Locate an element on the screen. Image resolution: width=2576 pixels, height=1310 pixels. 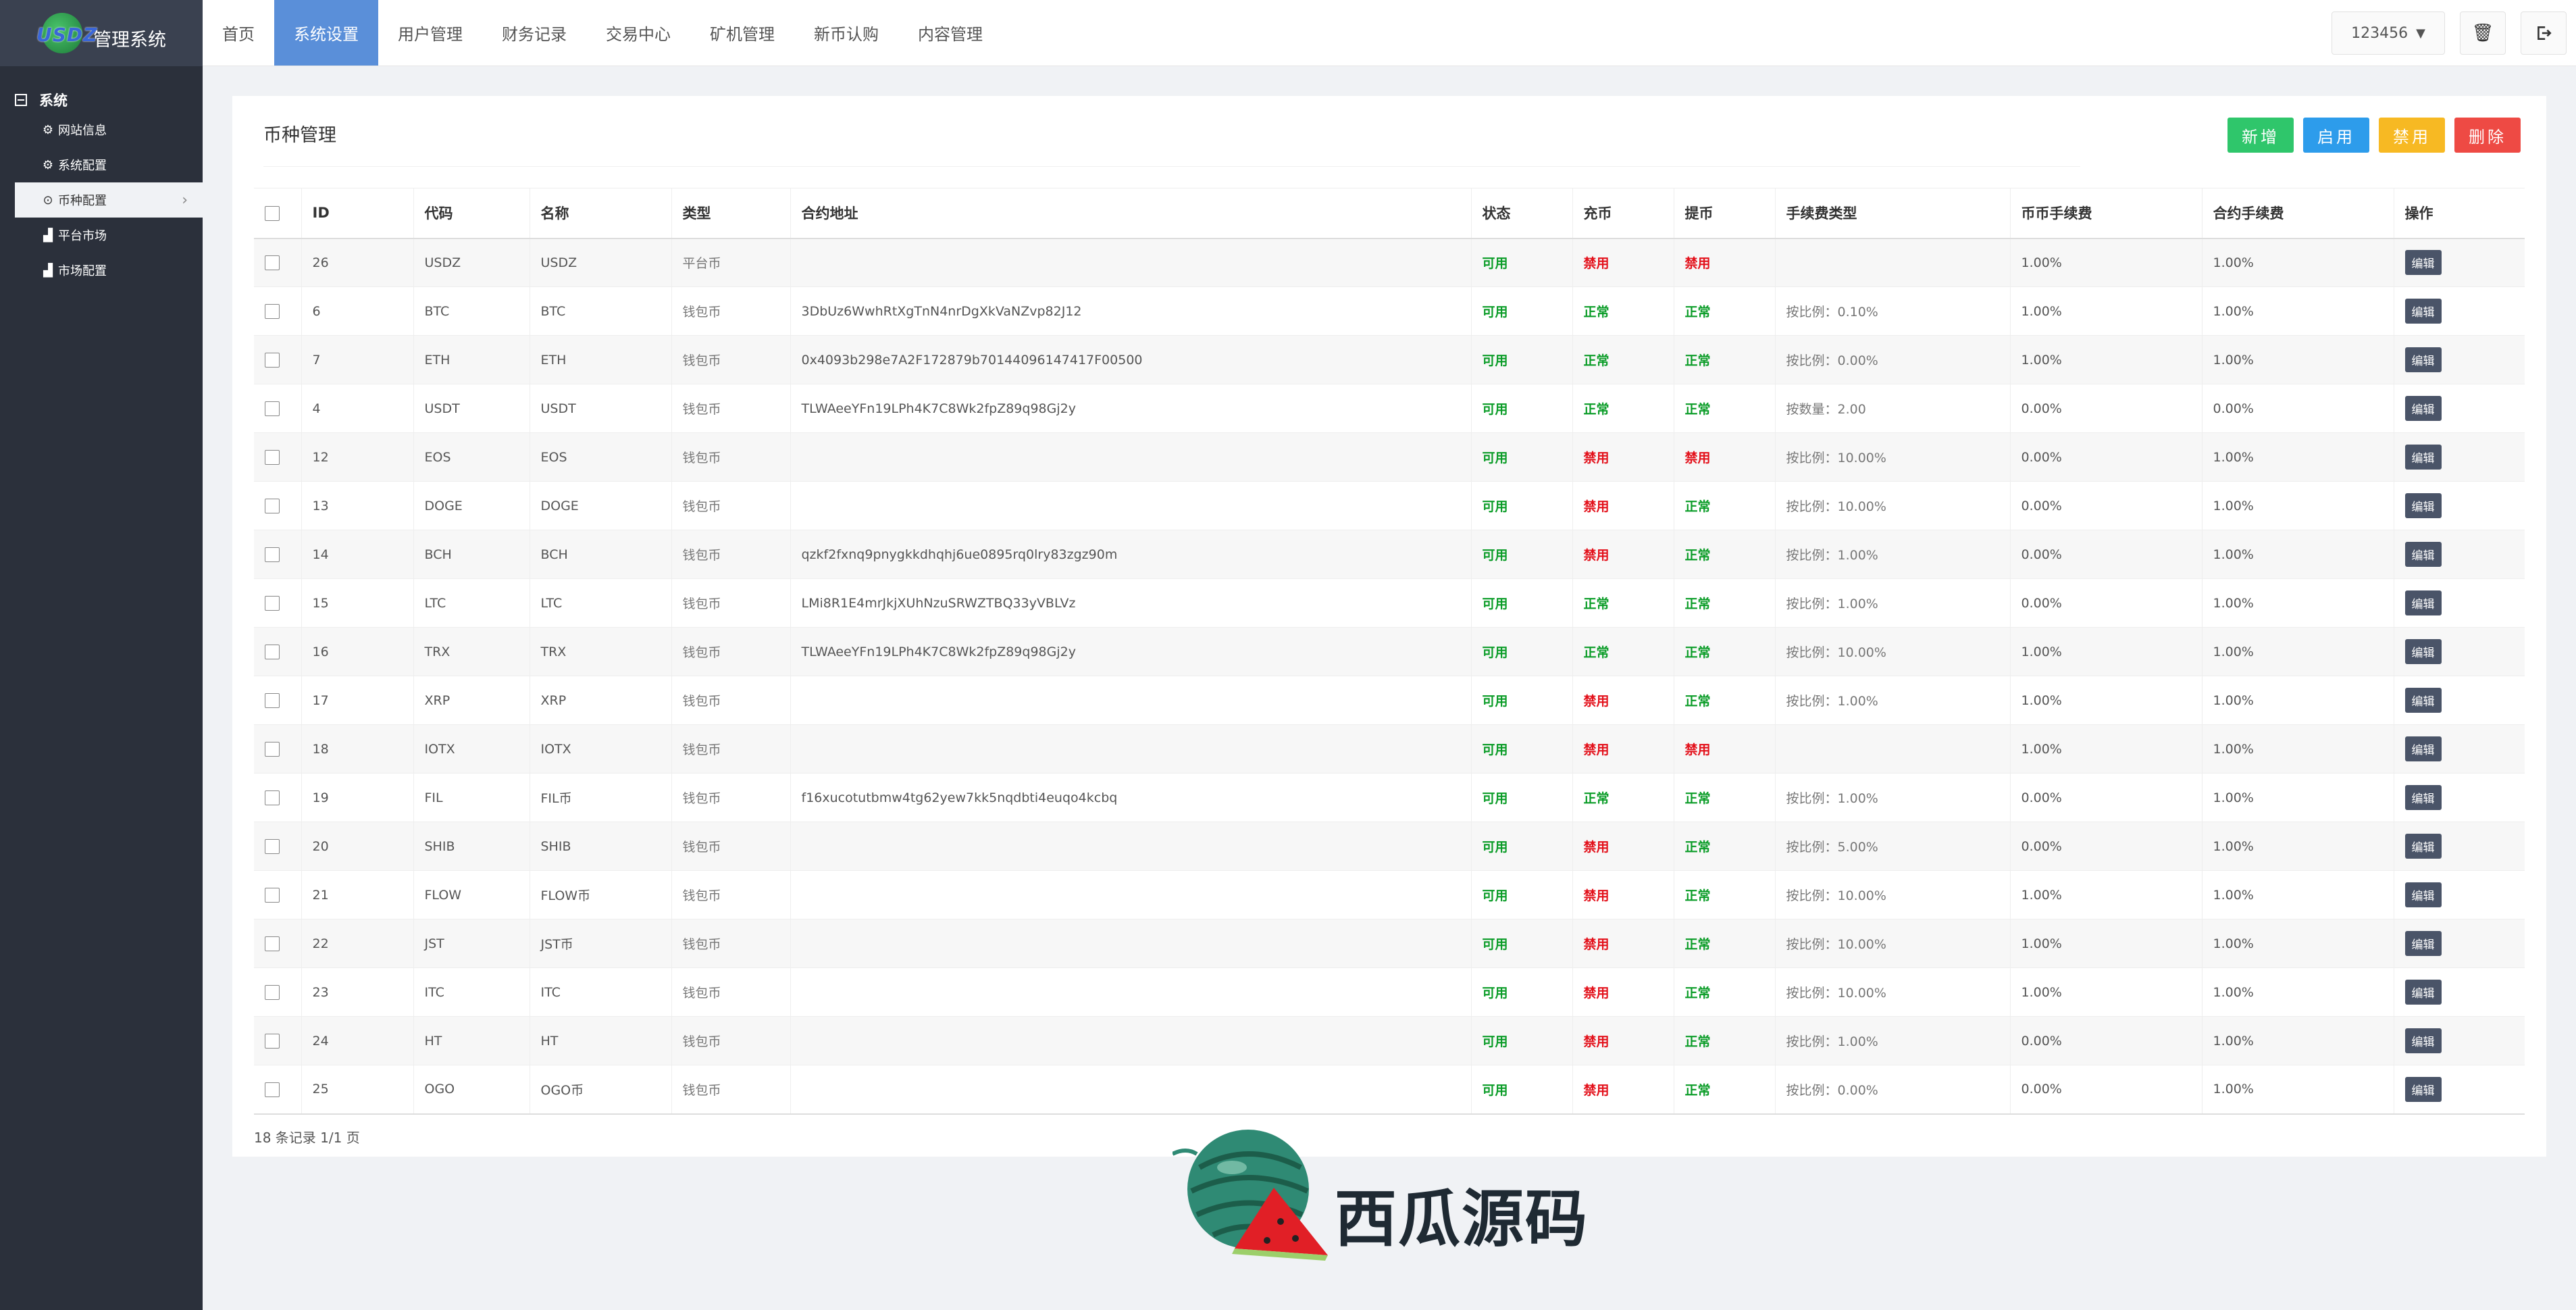
cell-fee-type-text: 按比例：5.00% is located at coordinates (1832, 847).